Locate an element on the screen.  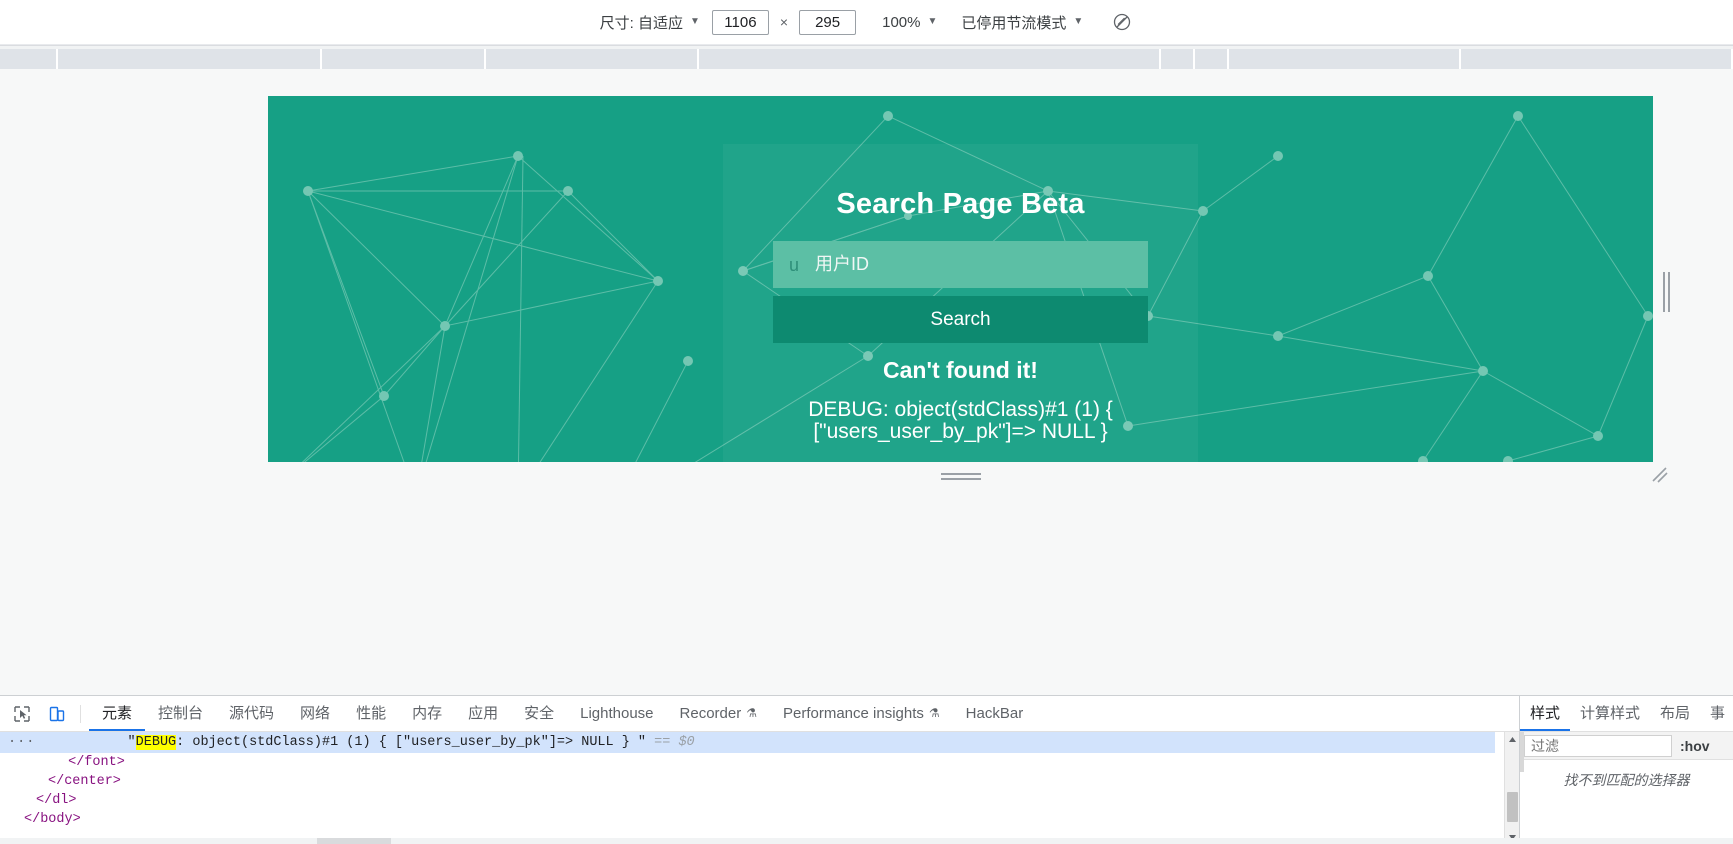
dom-dollar-zero: $0 is located at coordinates (686, 742).